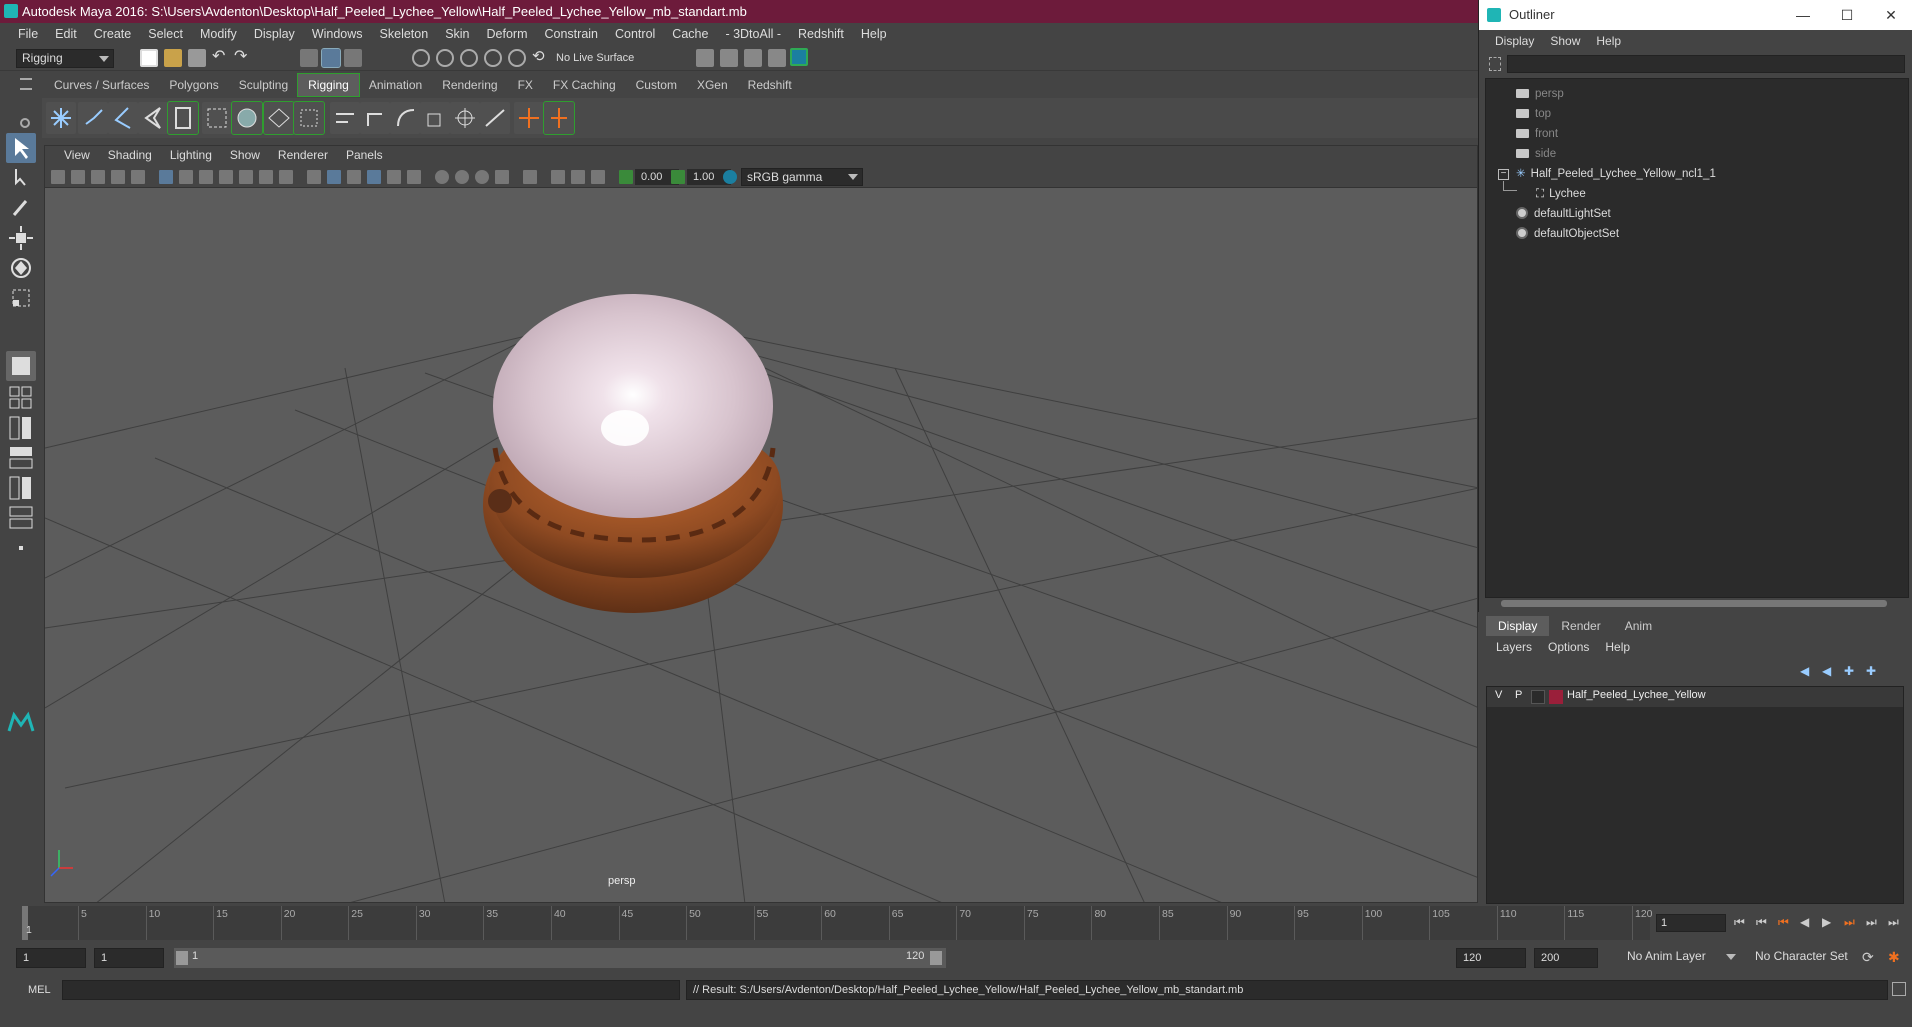  I want to click on menu-file: File, so click(28, 34).